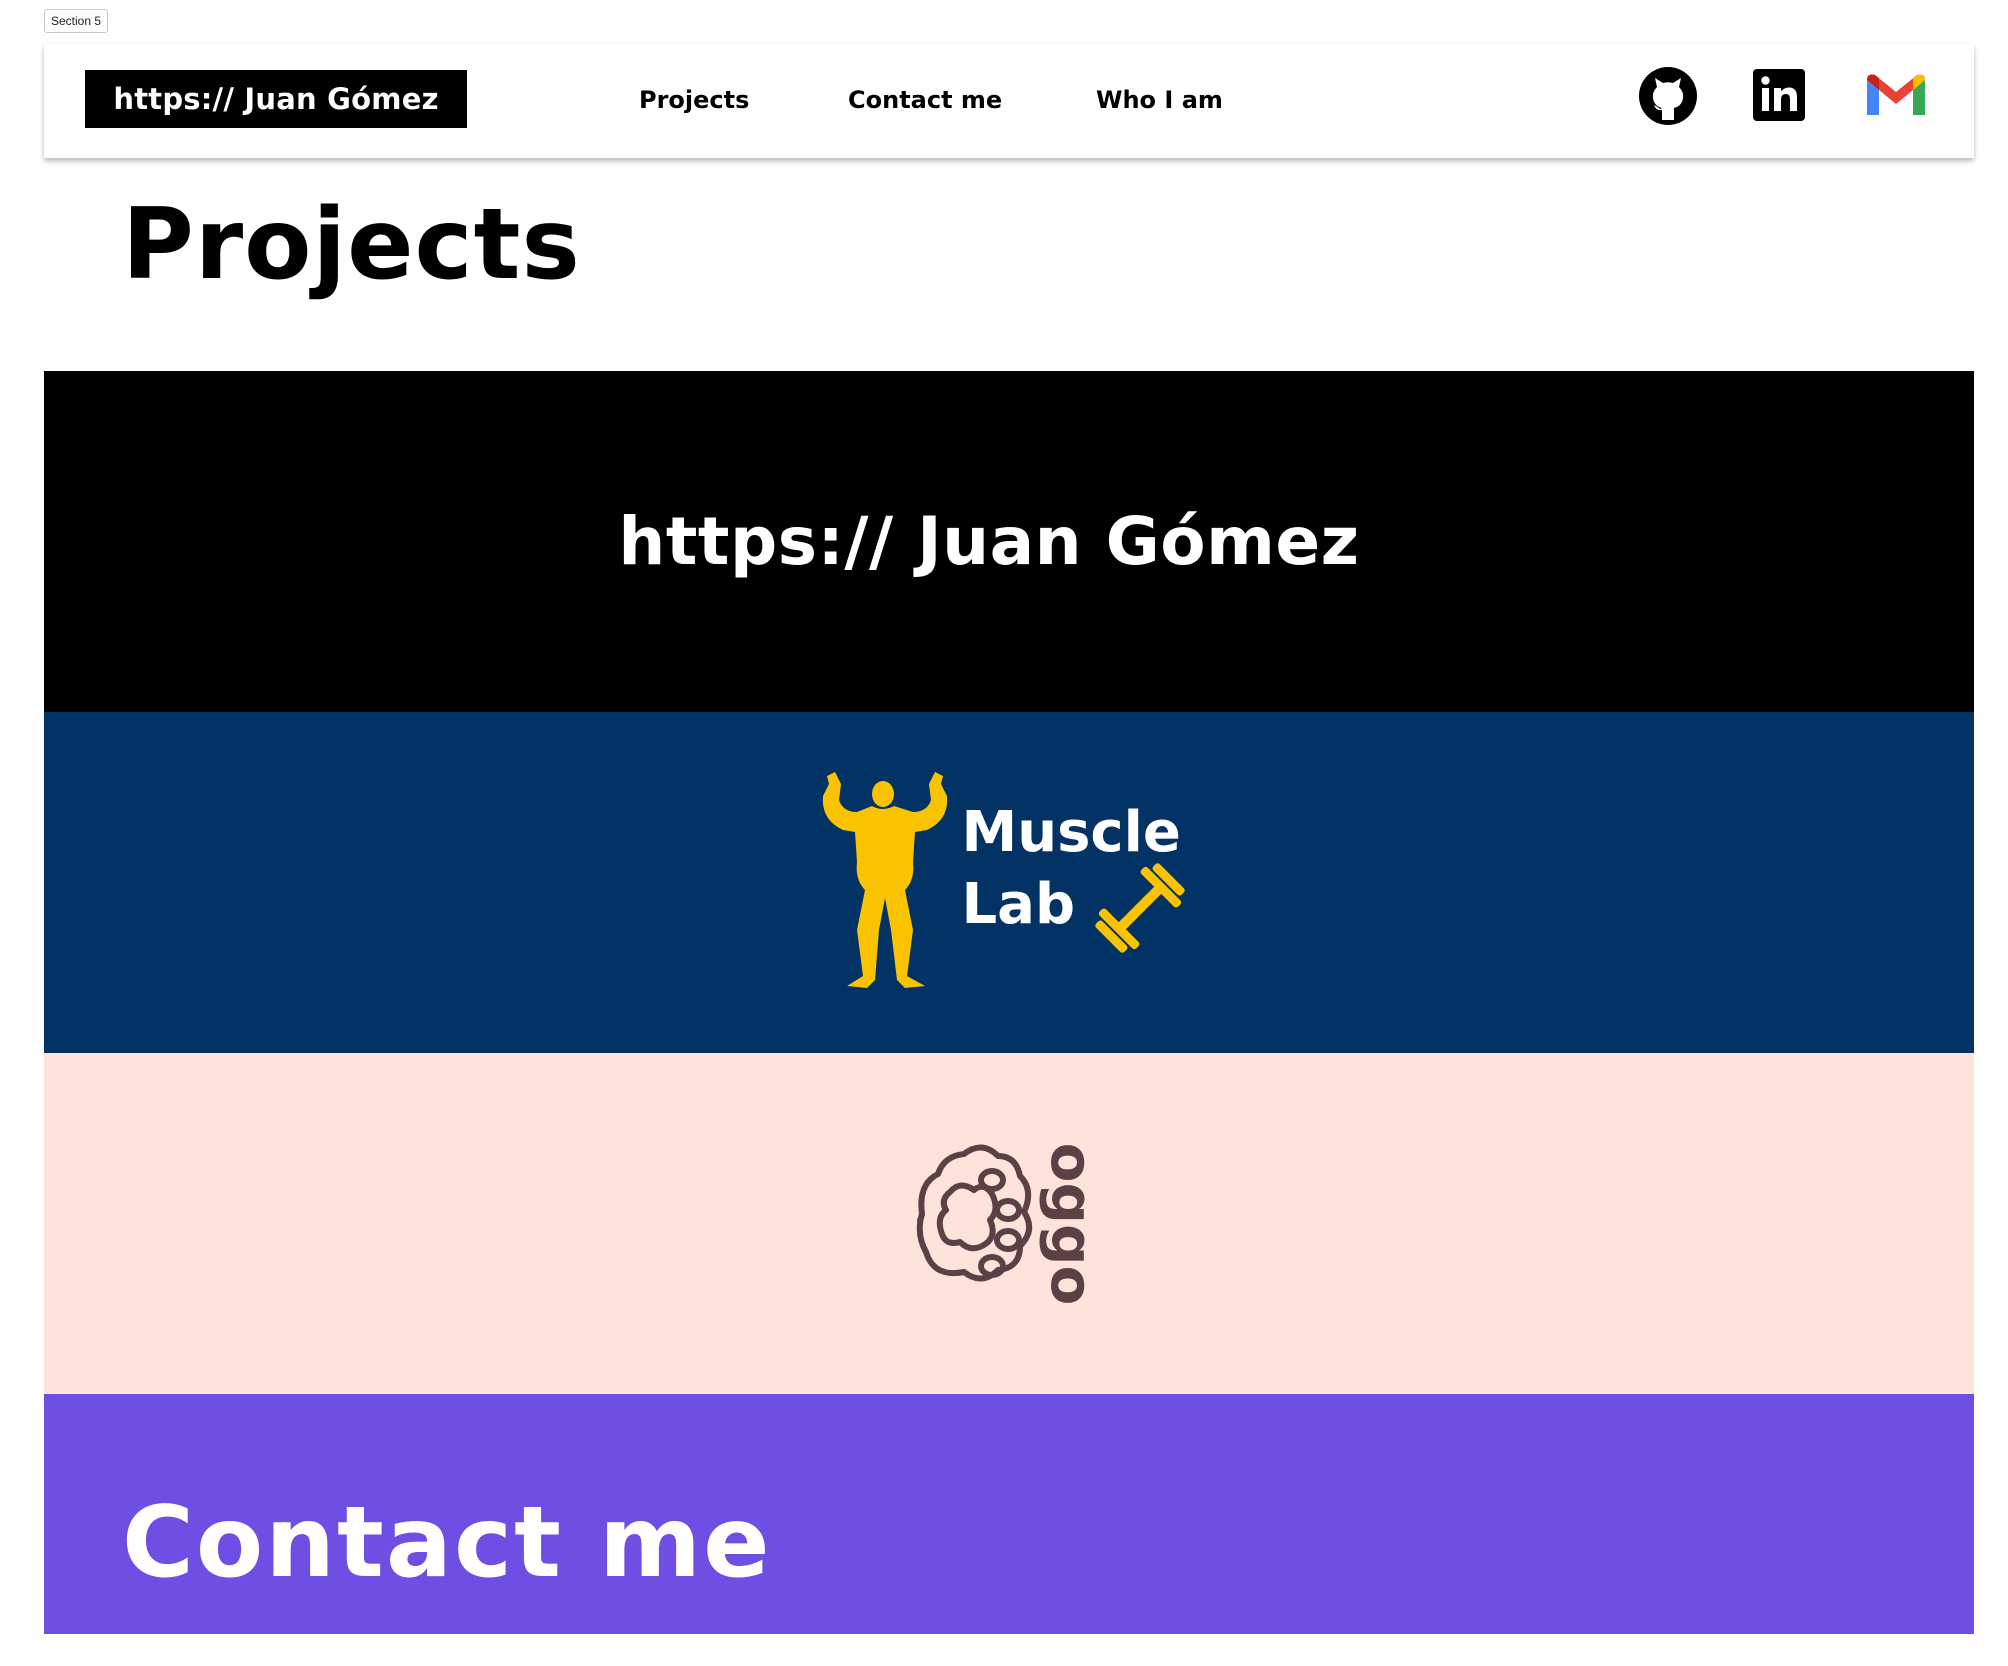 The height and width of the screenshot is (1666, 2008). I want to click on contact-title: Contact me, so click(447, 1543).